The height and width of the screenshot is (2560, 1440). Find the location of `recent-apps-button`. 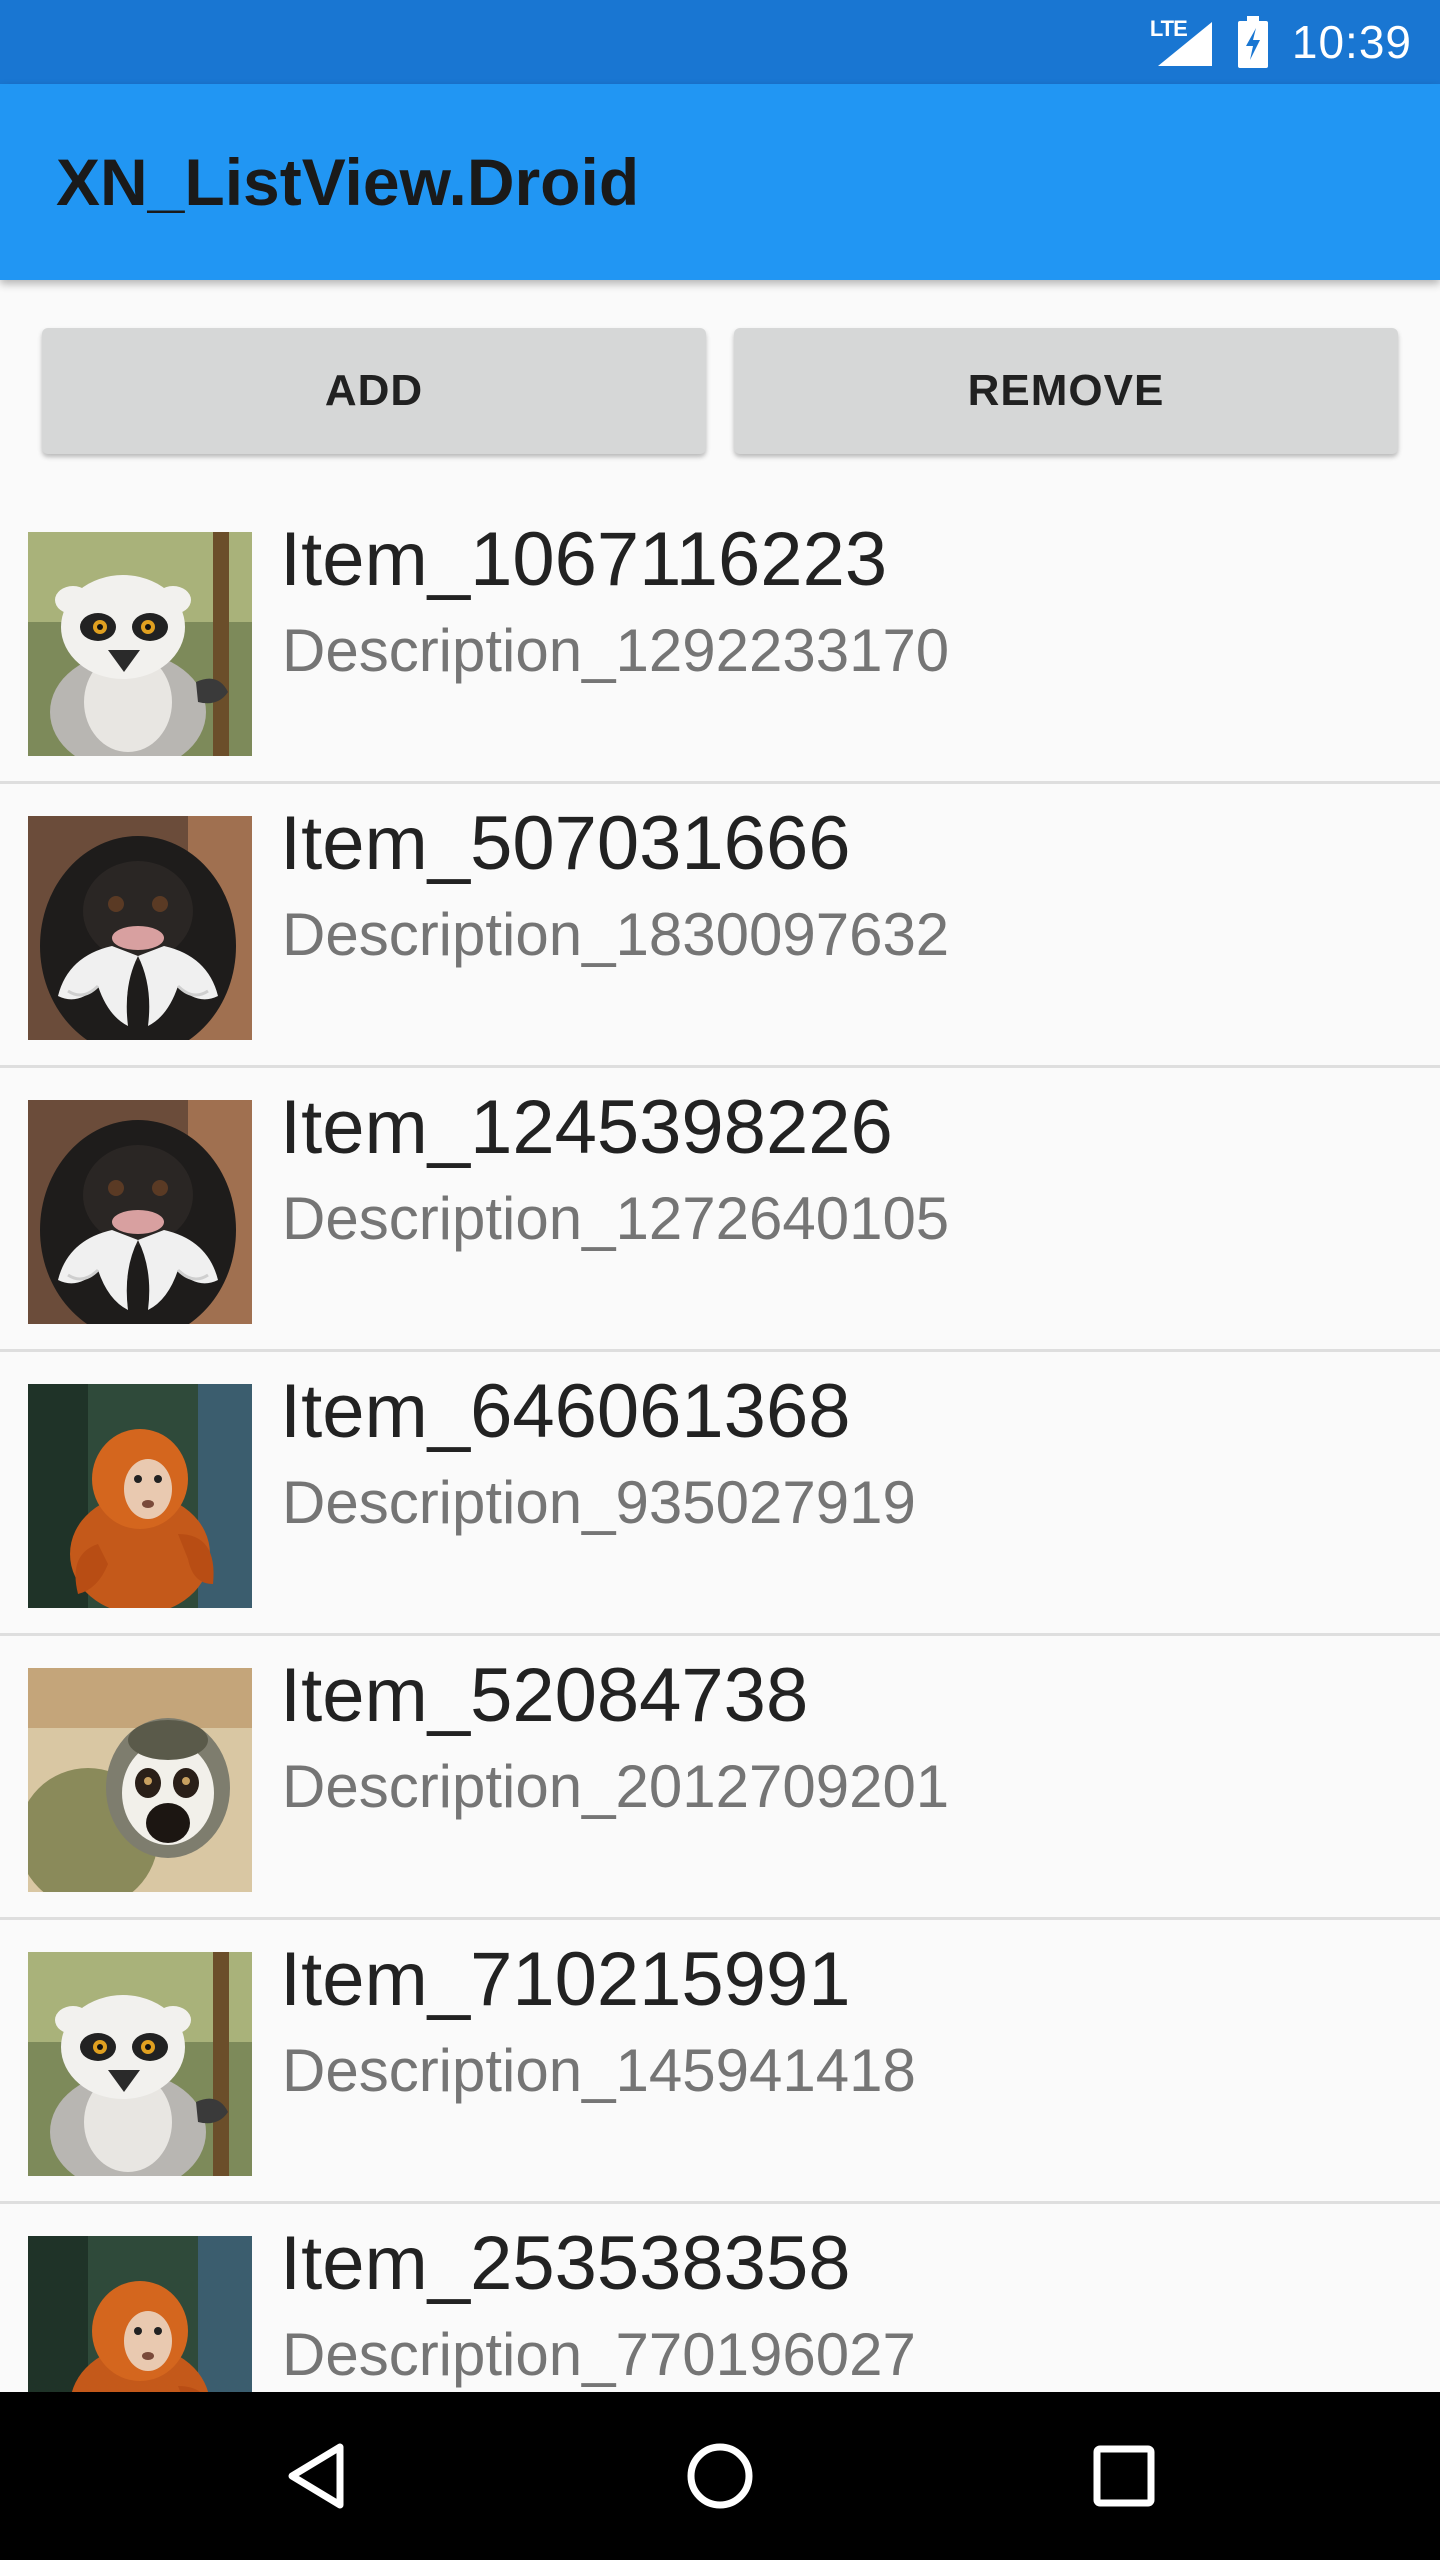

recent-apps-button is located at coordinates (1124, 2476).